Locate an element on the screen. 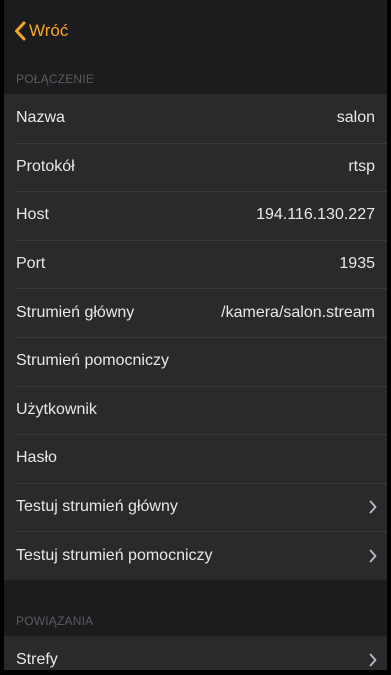 This screenshot has width=391, height=675. row-label: Port is located at coordinates (31, 264).